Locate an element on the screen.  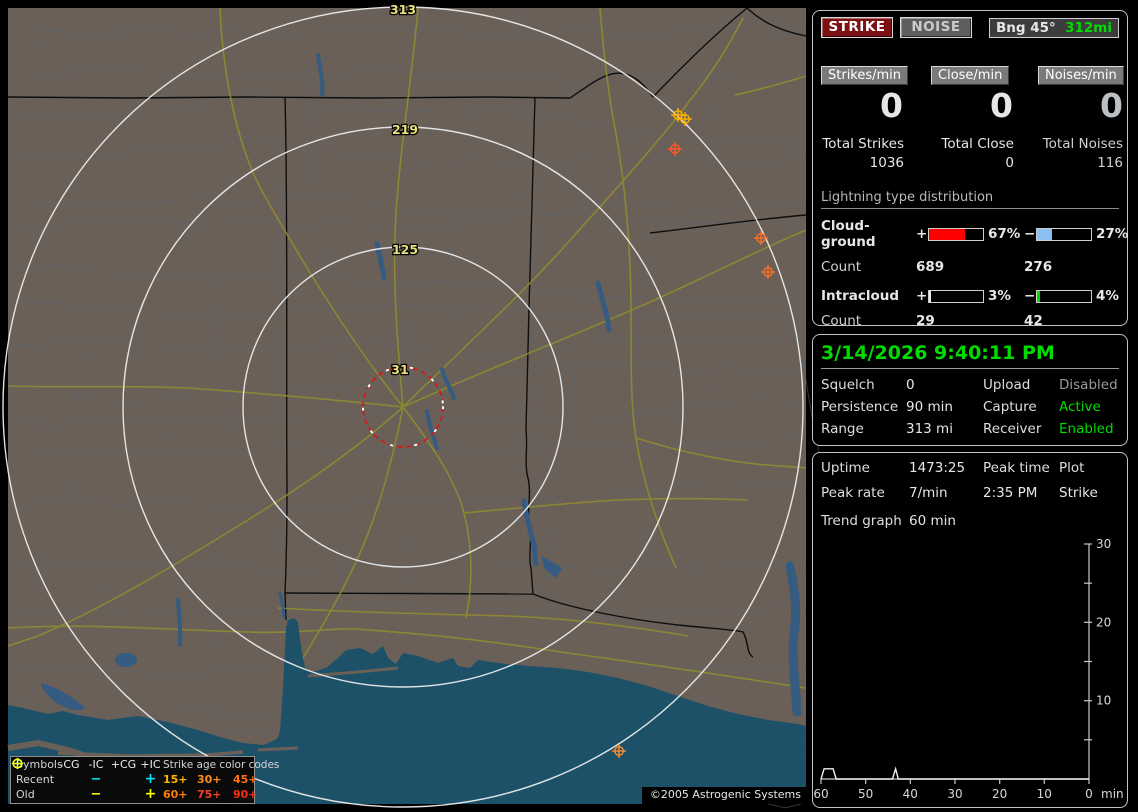
noises-per-min-counter: Noises/min 0 is located at coordinates (1079, 94).